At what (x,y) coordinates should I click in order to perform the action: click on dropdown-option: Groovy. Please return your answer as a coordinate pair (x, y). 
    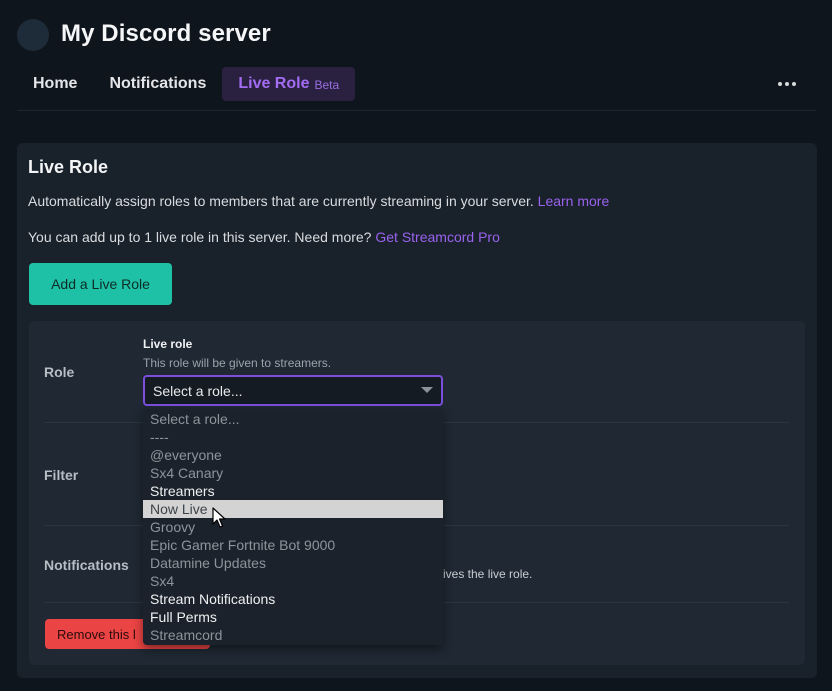
    Looking at the image, I should click on (293, 527).